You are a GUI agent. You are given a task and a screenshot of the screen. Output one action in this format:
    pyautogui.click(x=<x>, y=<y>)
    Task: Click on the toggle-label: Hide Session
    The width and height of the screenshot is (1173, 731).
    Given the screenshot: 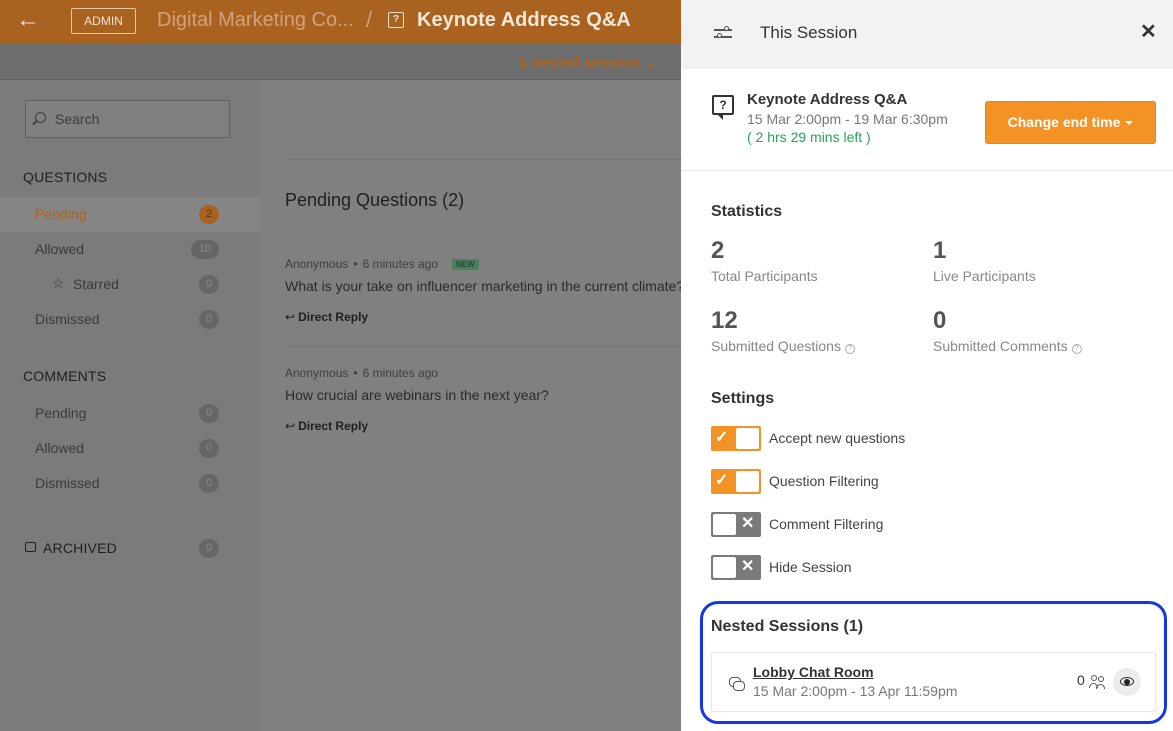 What is the action you would take?
    pyautogui.click(x=810, y=567)
    